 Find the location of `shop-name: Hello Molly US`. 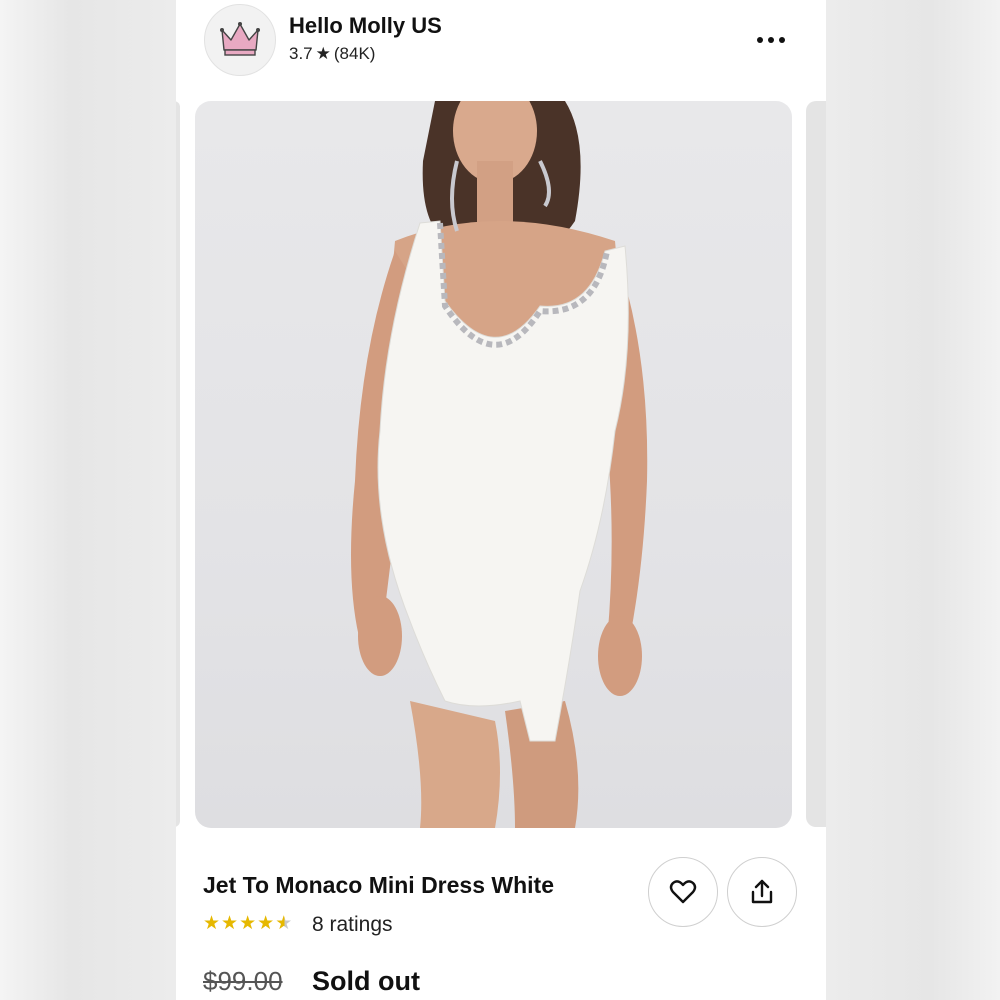

shop-name: Hello Molly US is located at coordinates (365, 26).